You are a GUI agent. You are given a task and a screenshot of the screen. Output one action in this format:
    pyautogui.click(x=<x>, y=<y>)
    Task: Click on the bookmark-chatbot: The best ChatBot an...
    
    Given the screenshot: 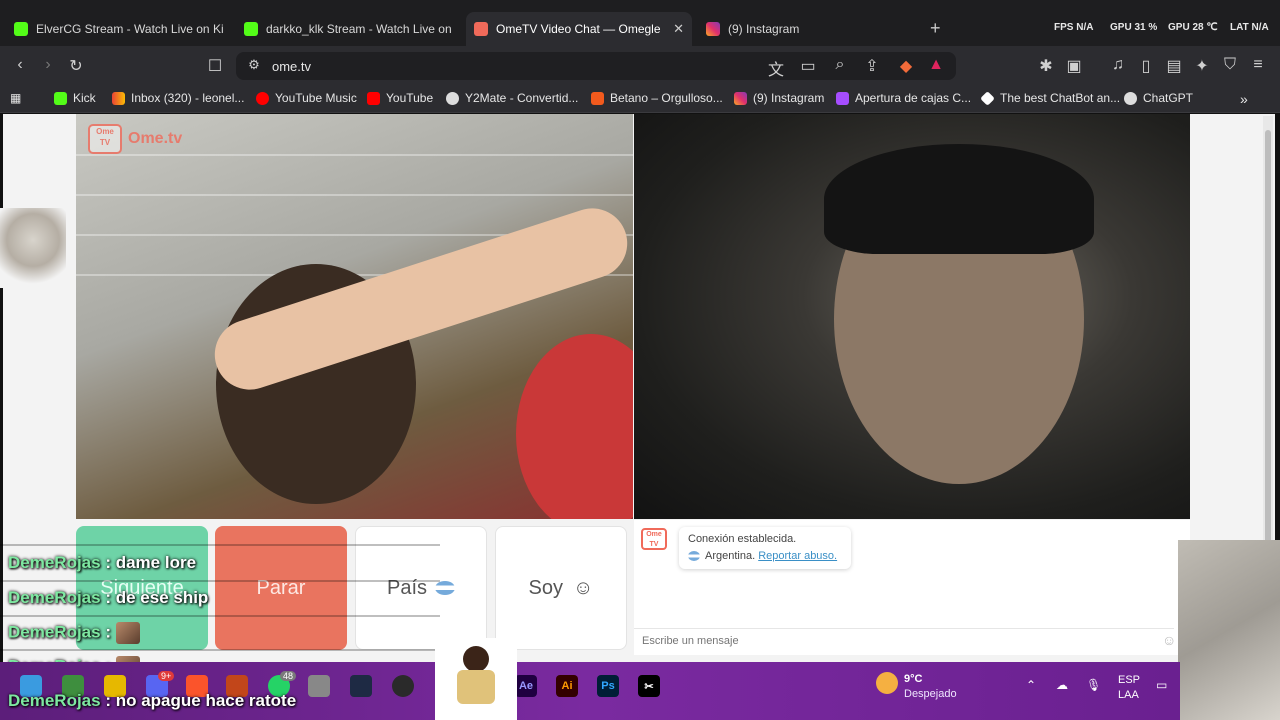 What is the action you would take?
    pyautogui.click(x=1050, y=98)
    